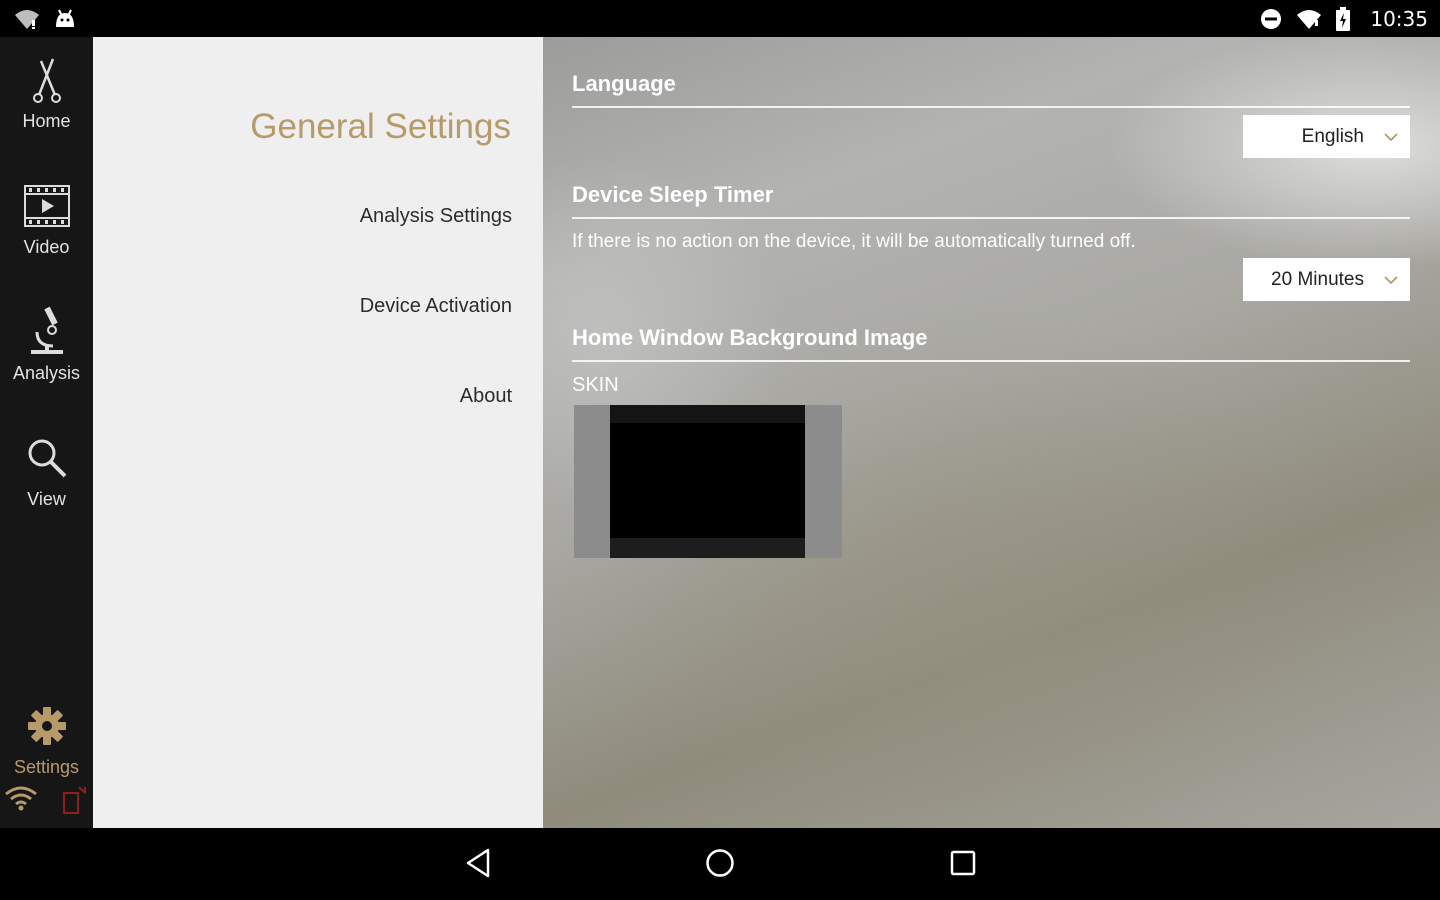  I want to click on rail-status, so click(46, 802).